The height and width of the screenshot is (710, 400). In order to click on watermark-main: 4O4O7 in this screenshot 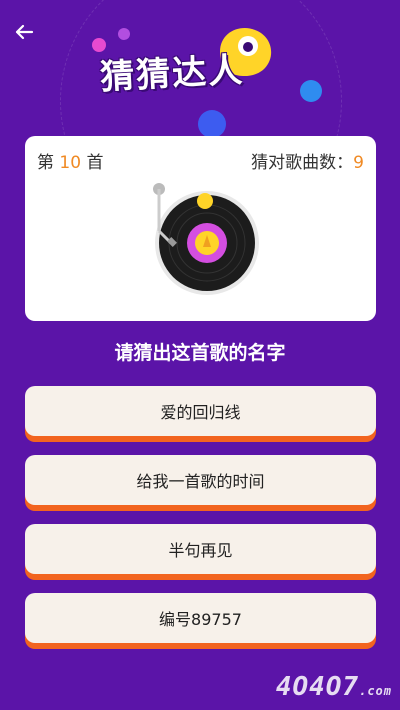, I will do `click(317, 687)`.